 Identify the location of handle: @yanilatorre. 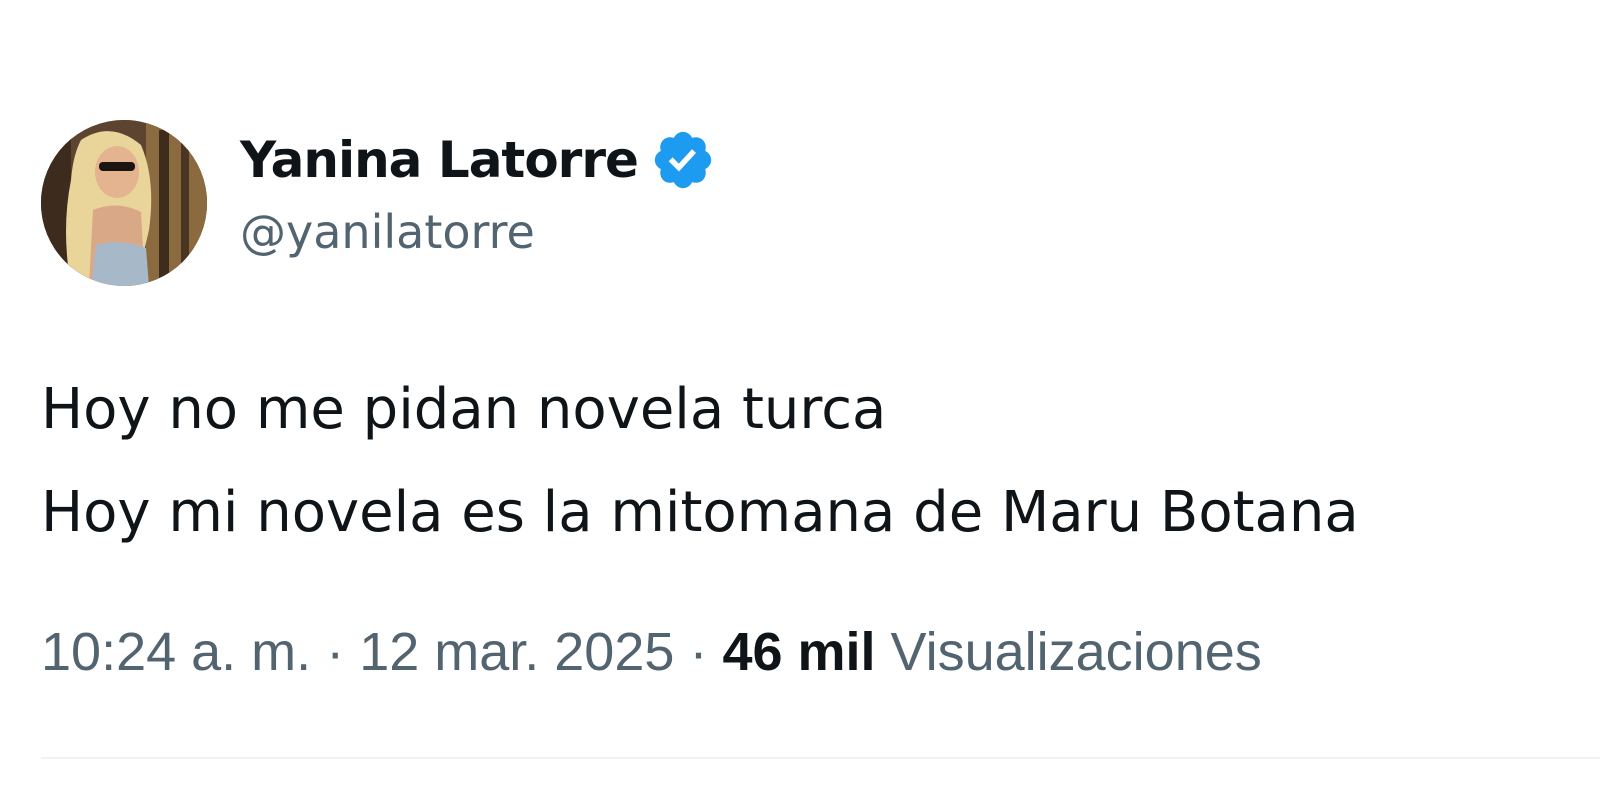
(478, 232).